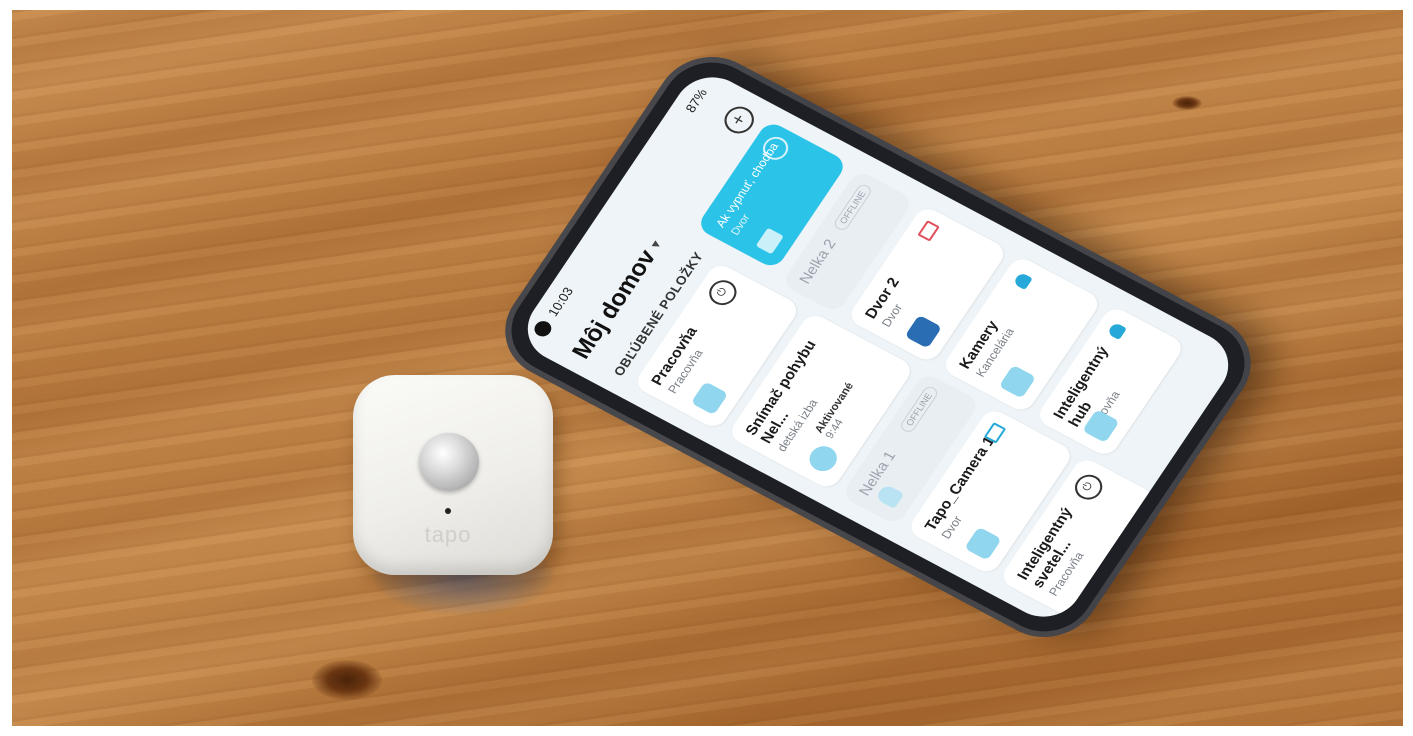 Image resolution: width=1413 pixels, height=736 pixels. What do you see at coordinates (560, 301) in the screenshot?
I see `status-time: 10:03` at bounding box center [560, 301].